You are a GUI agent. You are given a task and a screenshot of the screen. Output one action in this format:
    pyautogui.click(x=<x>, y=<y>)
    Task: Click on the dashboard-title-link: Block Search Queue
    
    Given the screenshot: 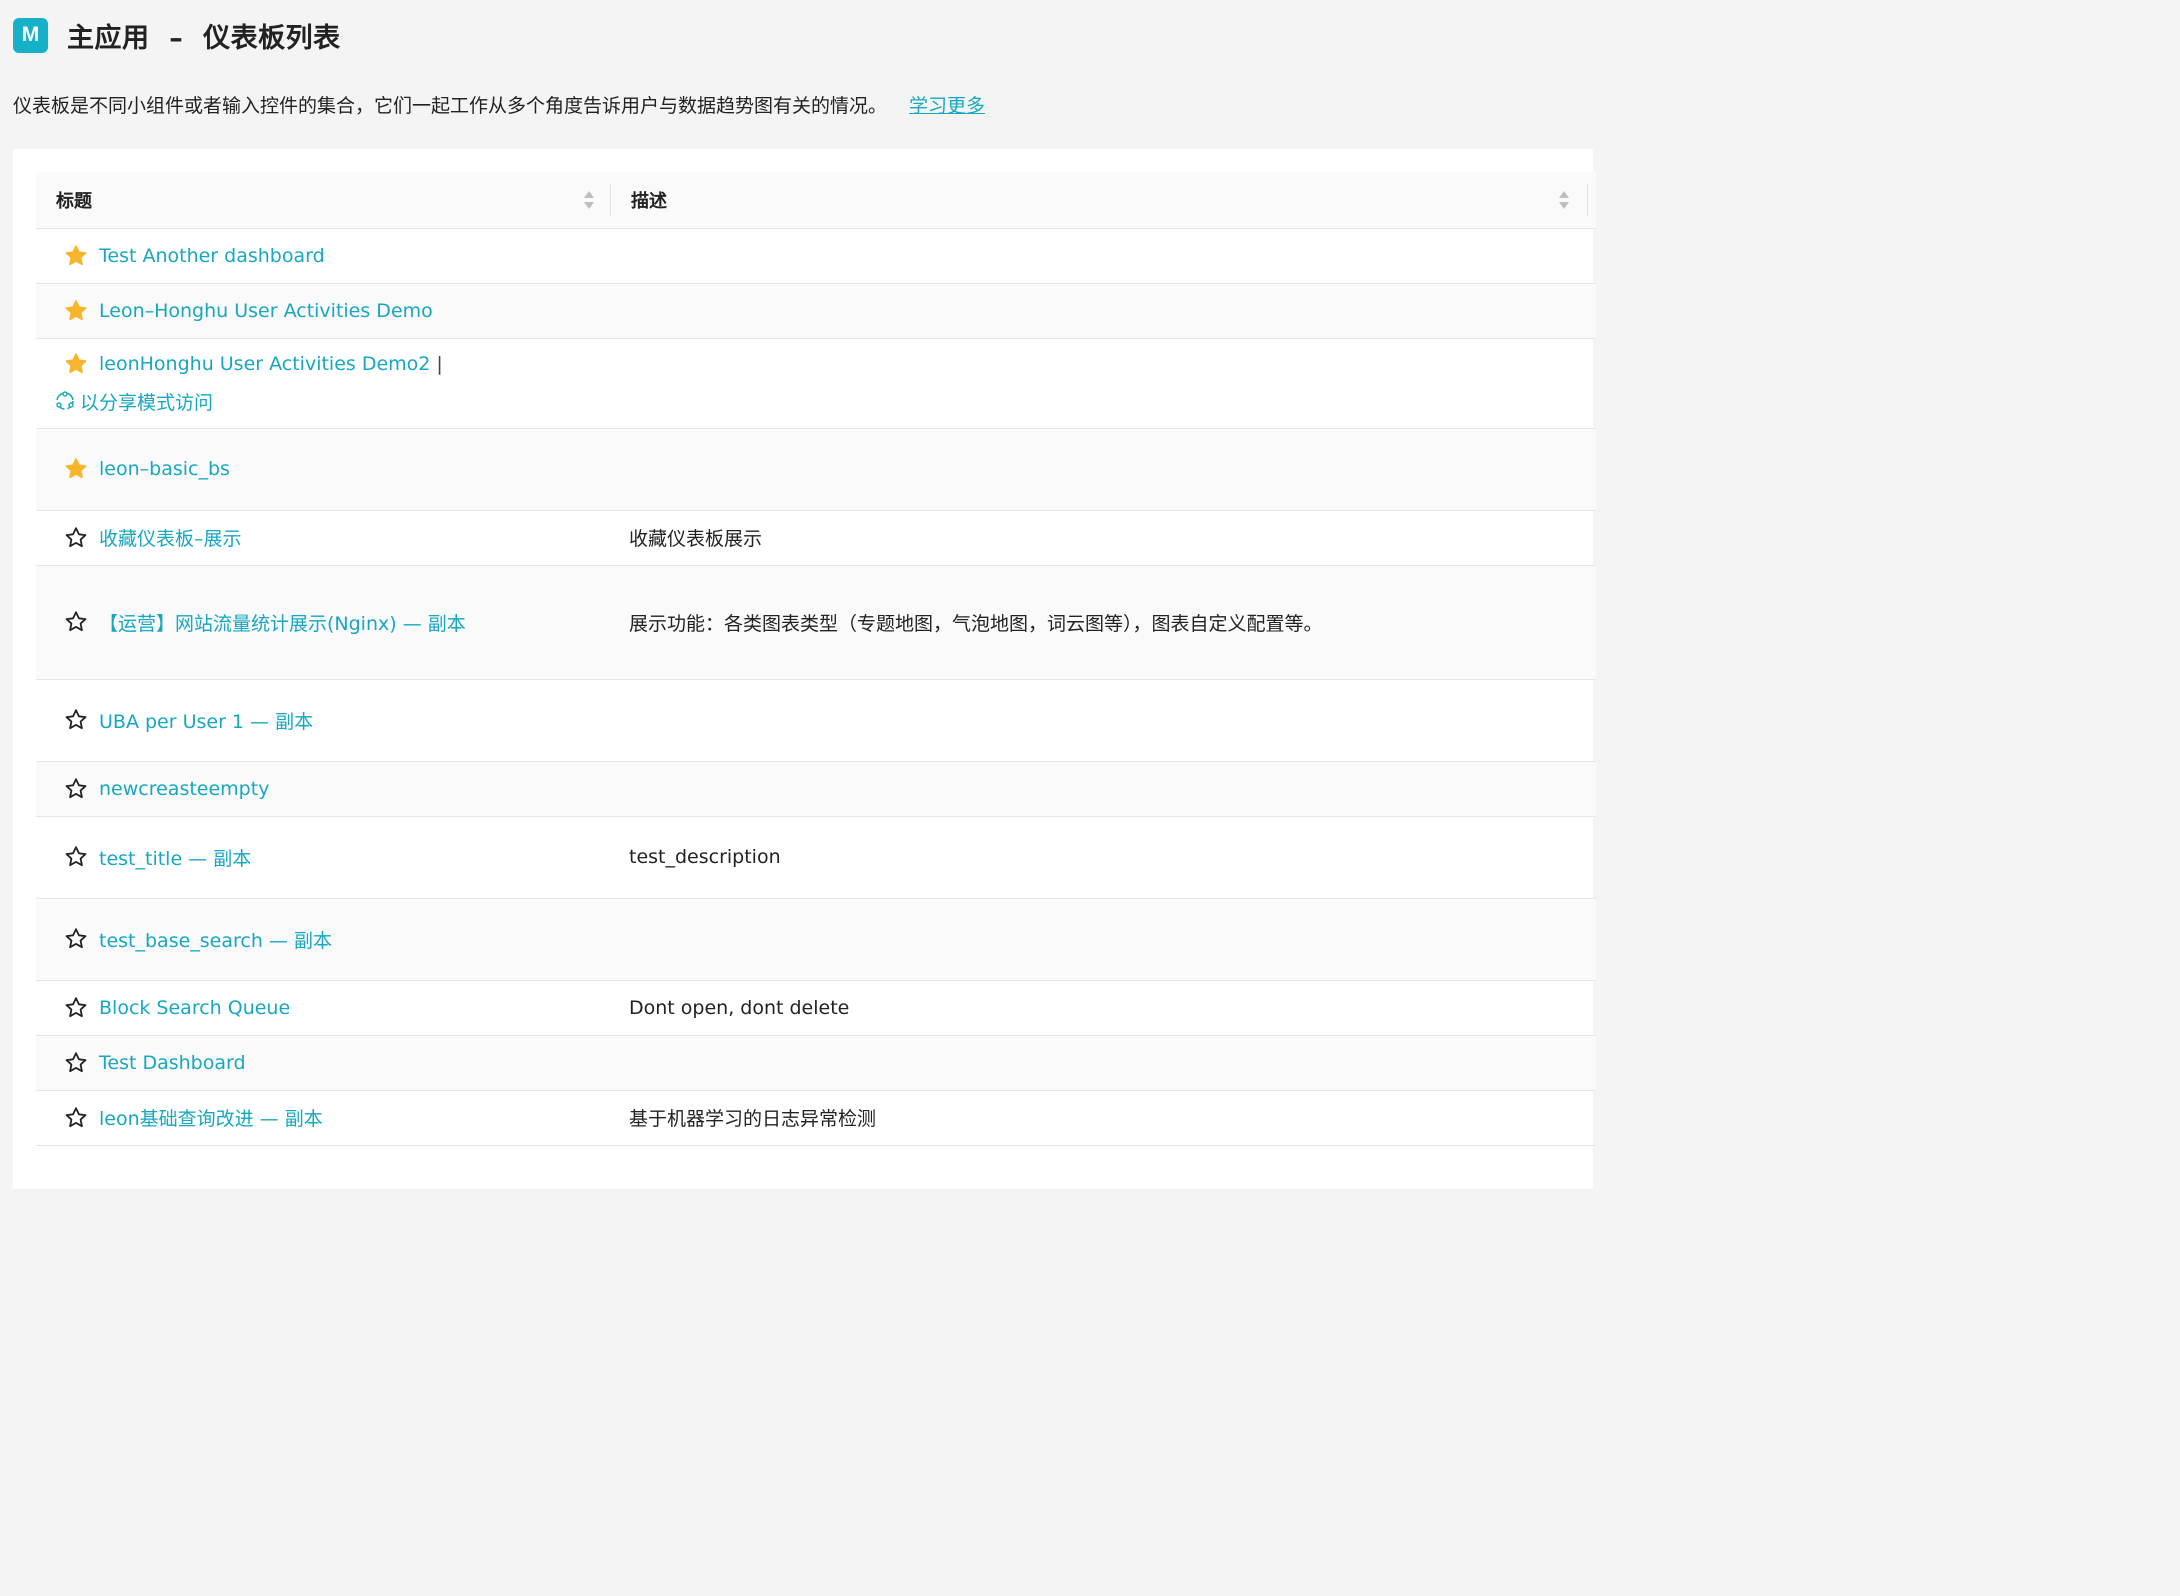 What is the action you would take?
    pyautogui.click(x=194, y=1008)
    